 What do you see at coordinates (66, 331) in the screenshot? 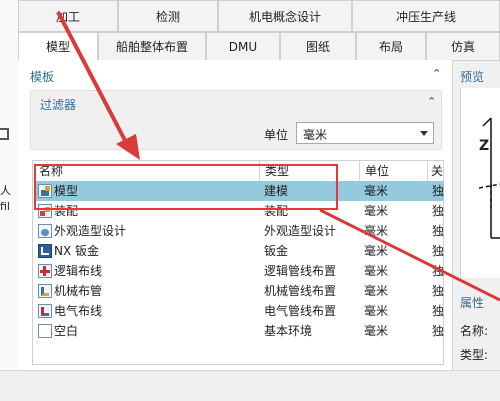
I see `row-name: 空白` at bounding box center [66, 331].